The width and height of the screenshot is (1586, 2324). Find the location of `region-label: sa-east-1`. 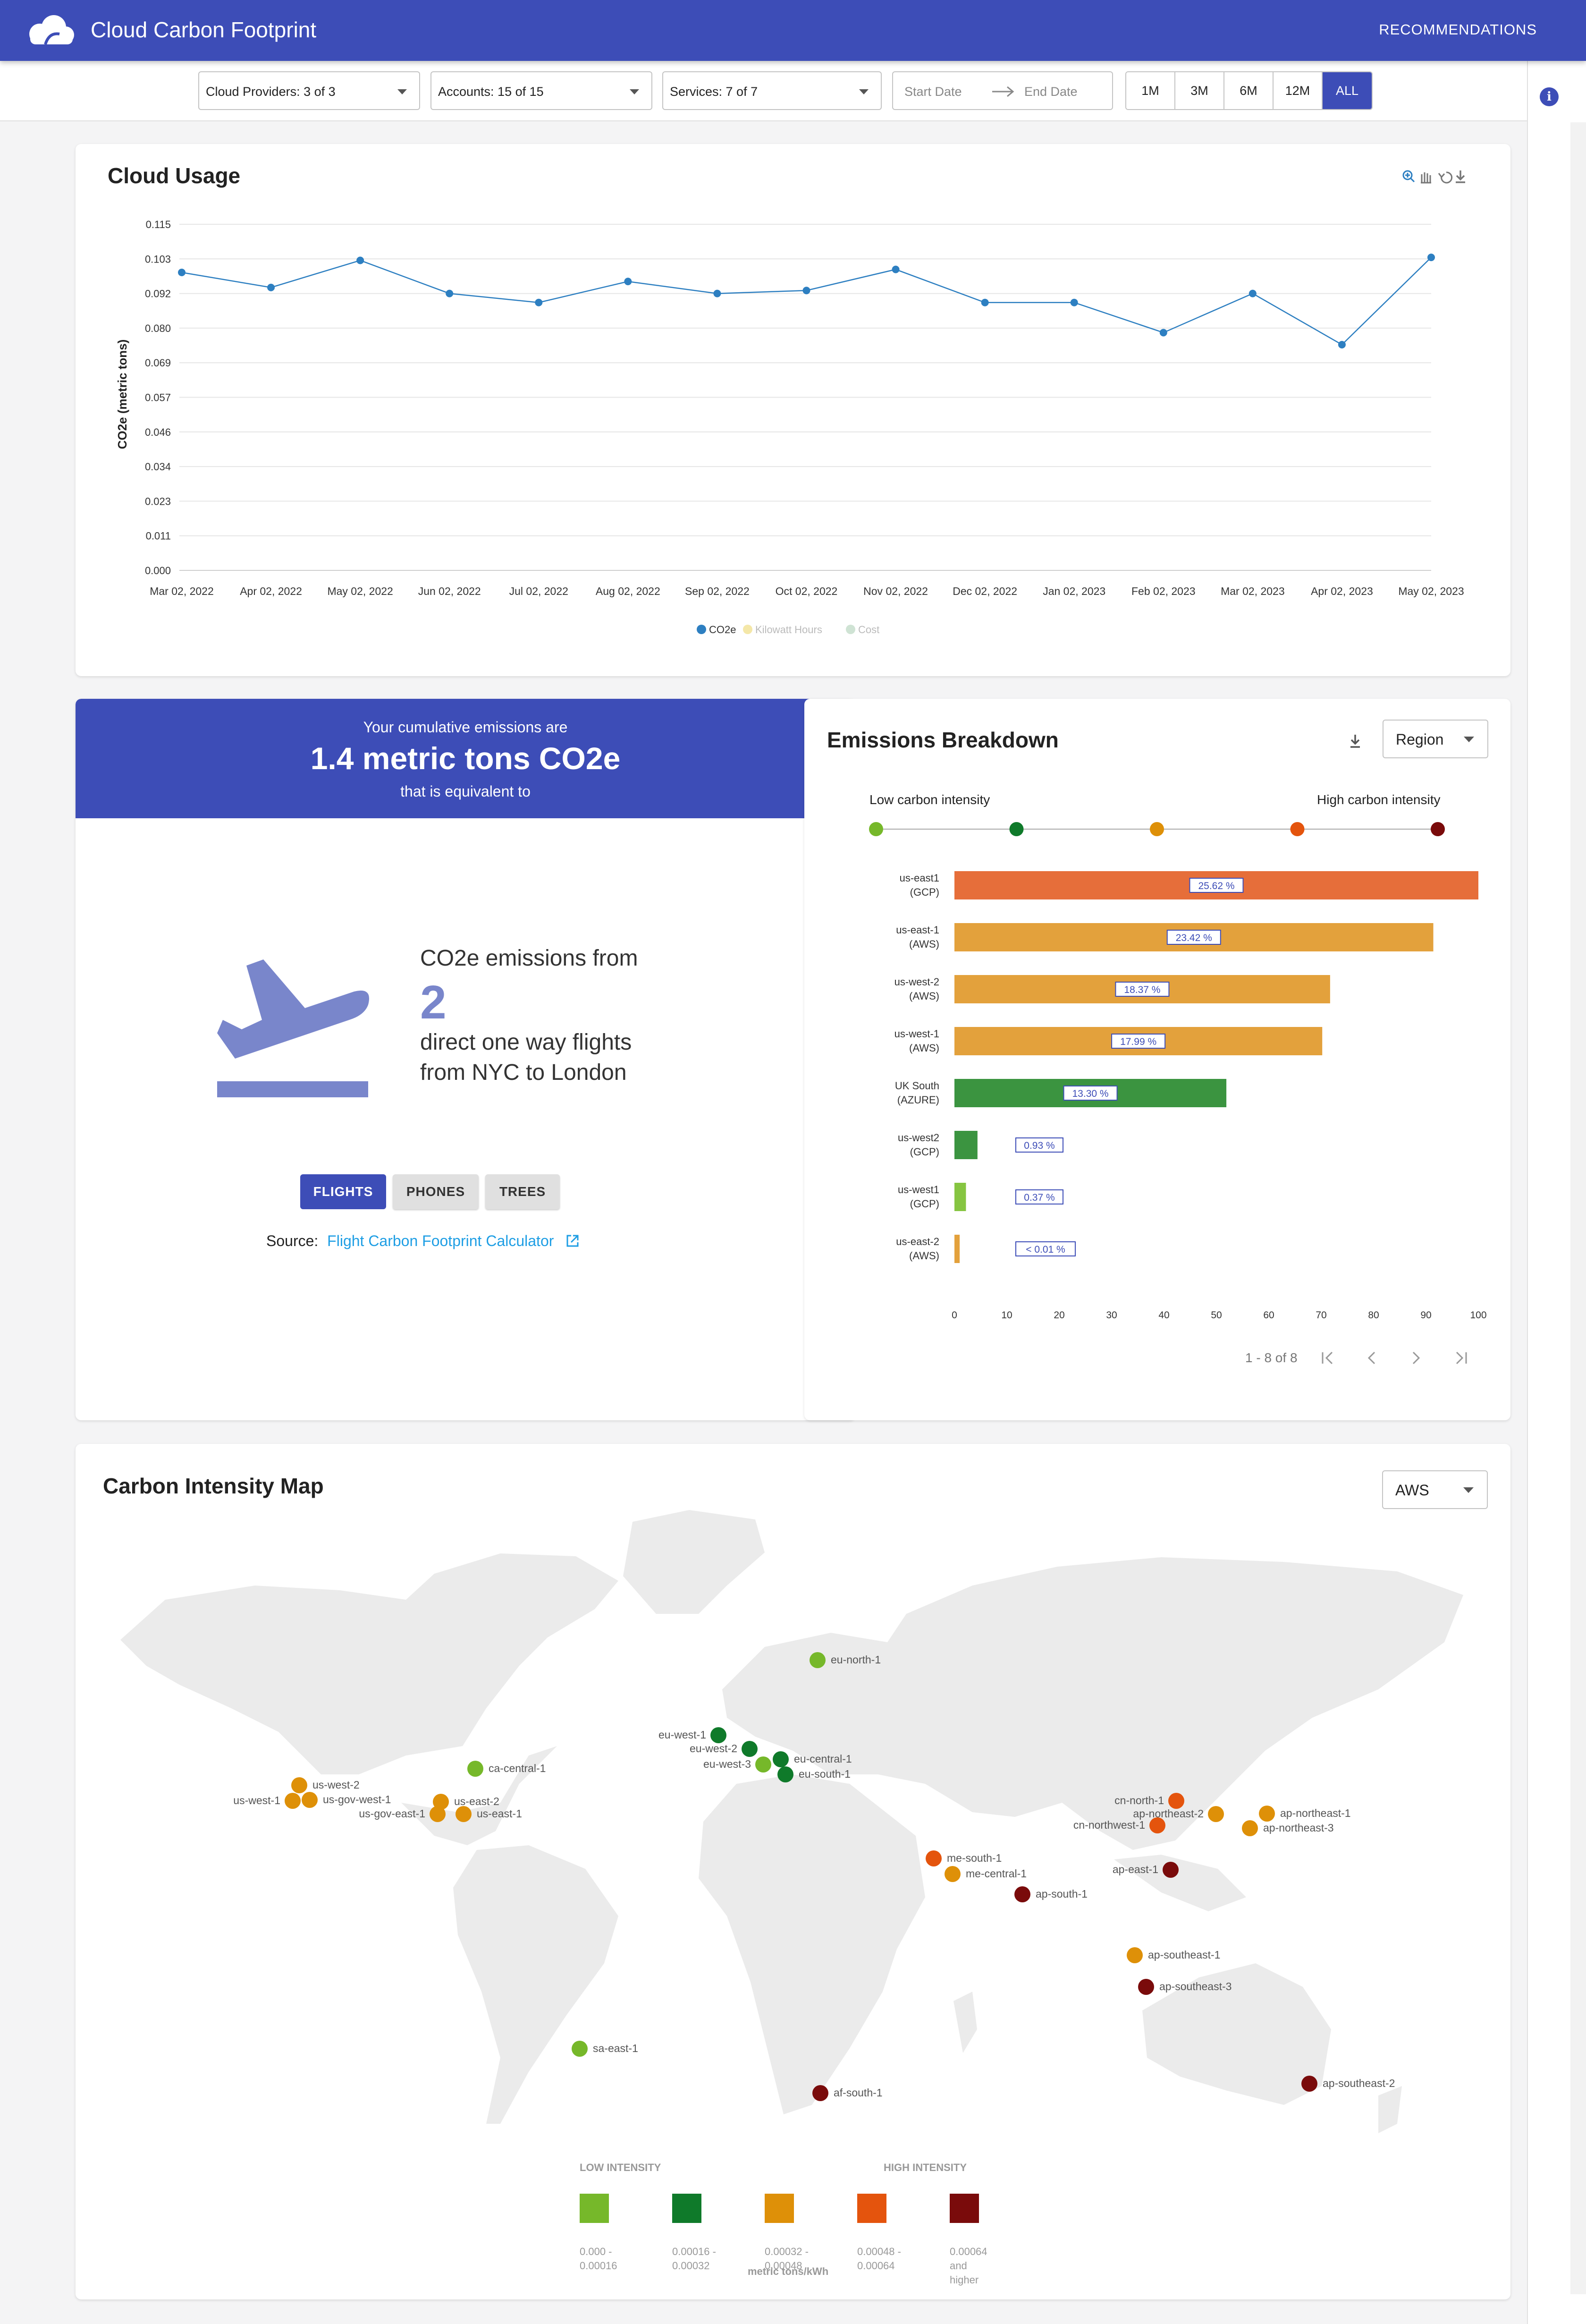

region-label: sa-east-1 is located at coordinates (615, 2048).